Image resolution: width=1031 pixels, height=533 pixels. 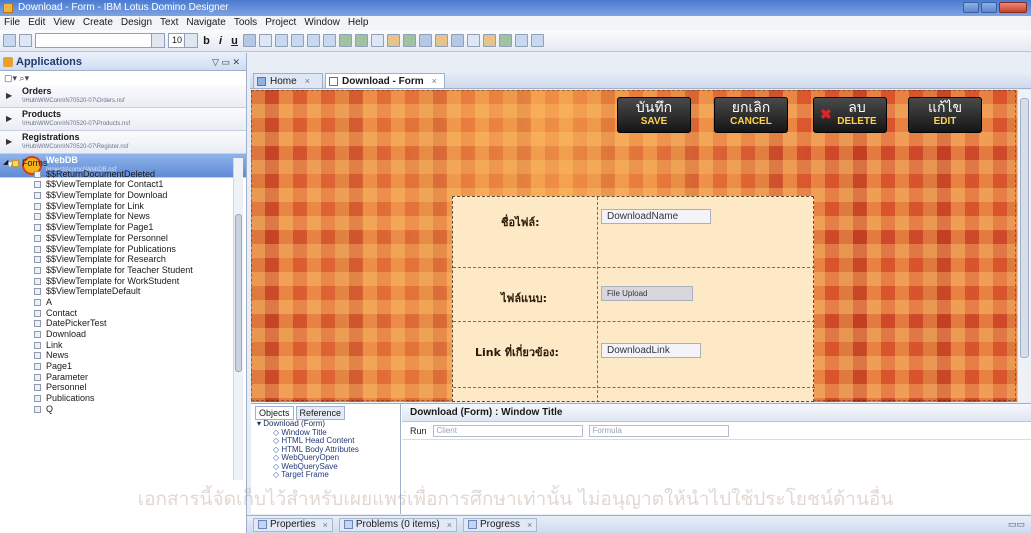 I want to click on tree-item-form: Personnel, so click(x=116, y=387).